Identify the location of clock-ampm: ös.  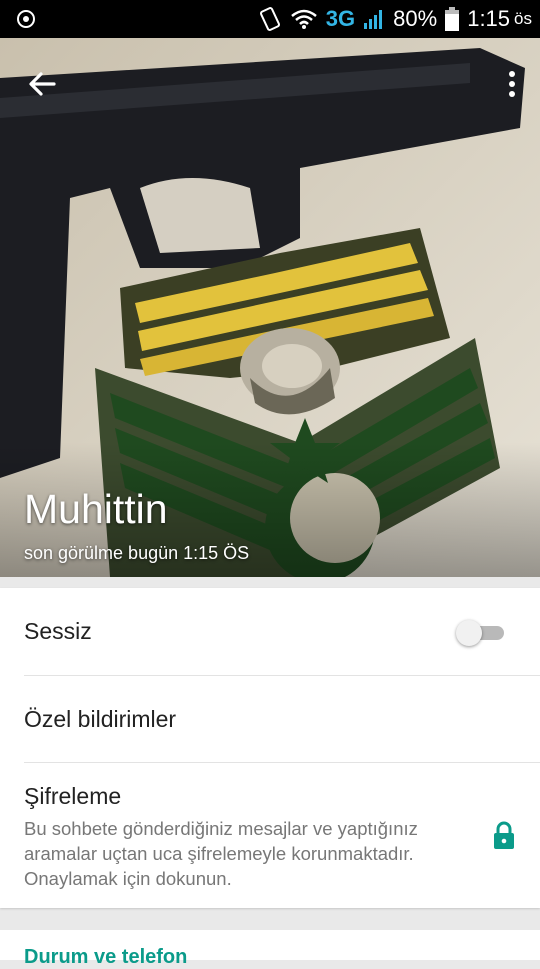
(523, 18).